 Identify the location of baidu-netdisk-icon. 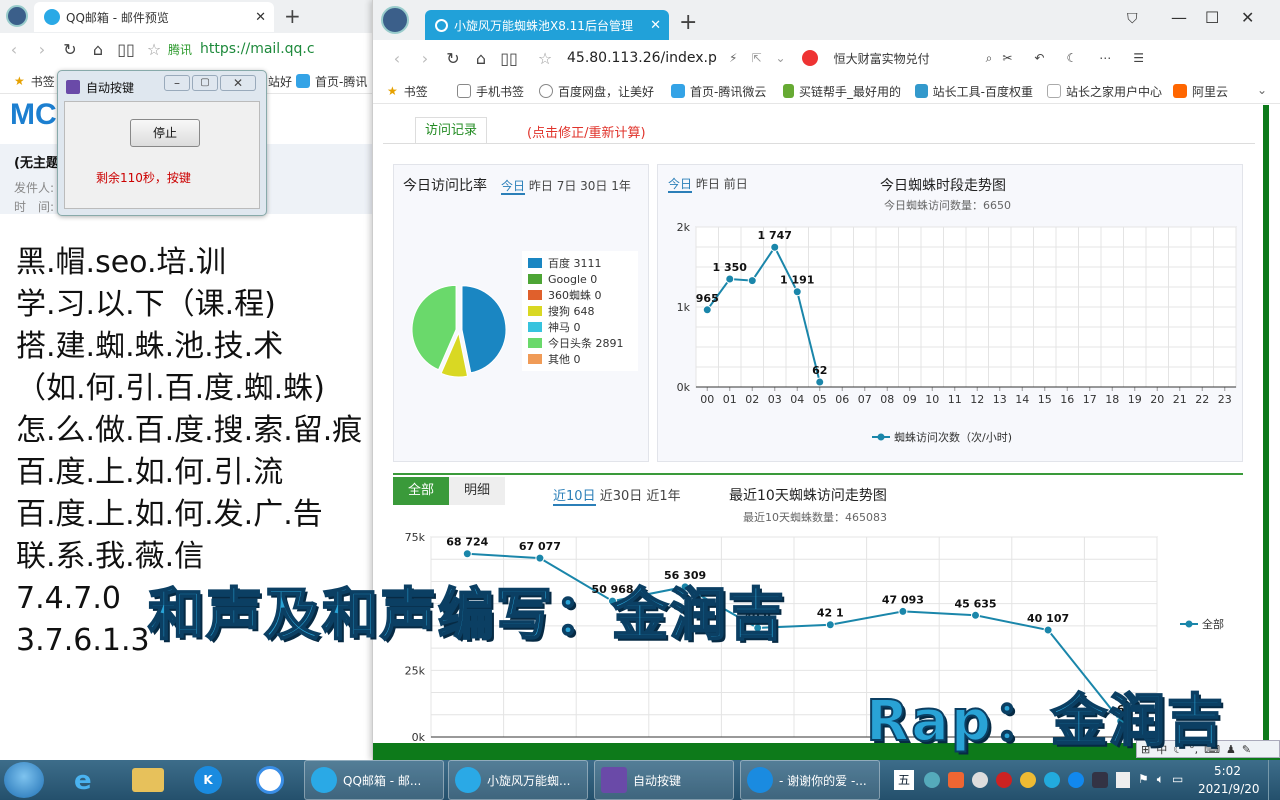
(270, 780).